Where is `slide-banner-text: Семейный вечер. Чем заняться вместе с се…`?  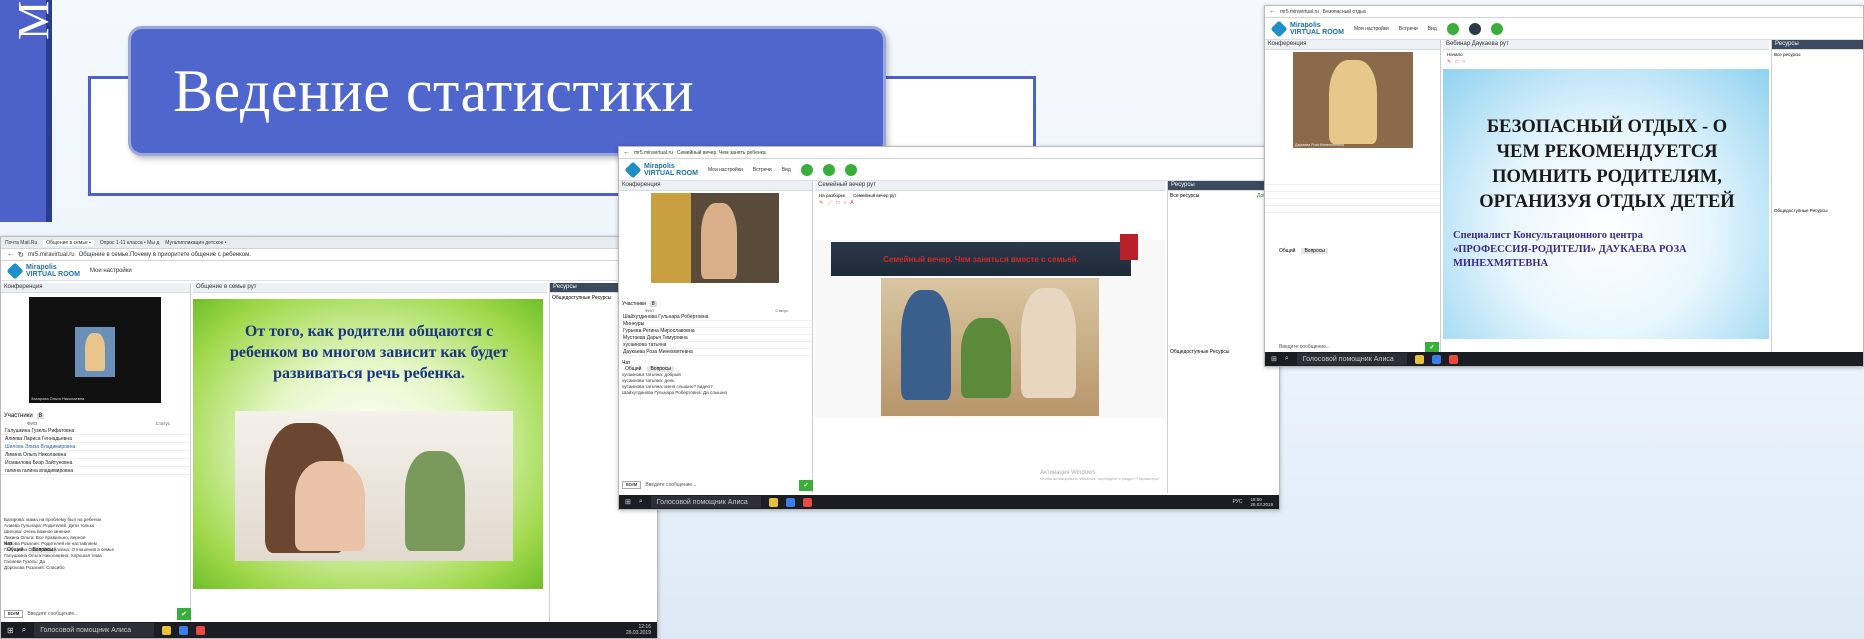 slide-banner-text: Семейный вечер. Чем заняться вместе с се… is located at coordinates (981, 259).